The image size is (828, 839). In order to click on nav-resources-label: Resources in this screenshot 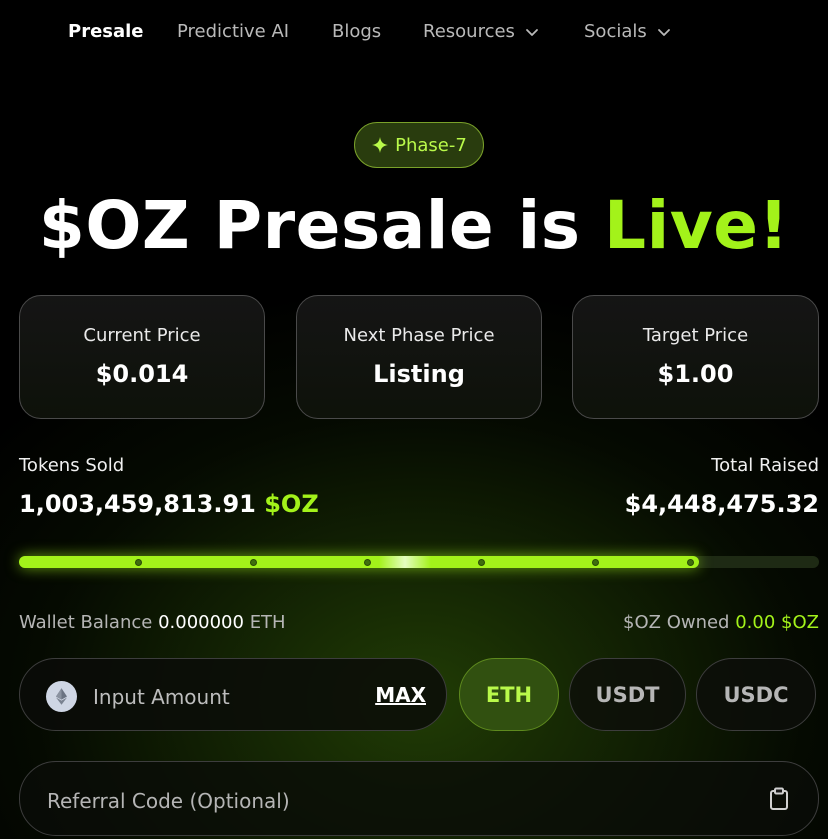, I will do `click(469, 31)`.